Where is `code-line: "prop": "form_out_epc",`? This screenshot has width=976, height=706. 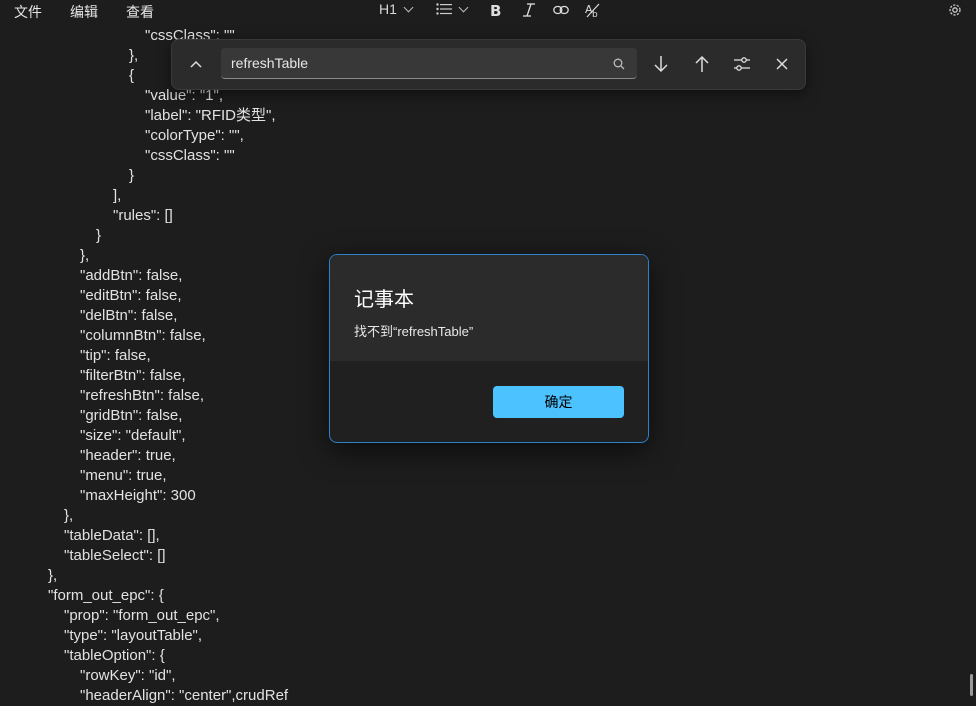
code-line: "prop": "form_out_epc", is located at coordinates (142, 615).